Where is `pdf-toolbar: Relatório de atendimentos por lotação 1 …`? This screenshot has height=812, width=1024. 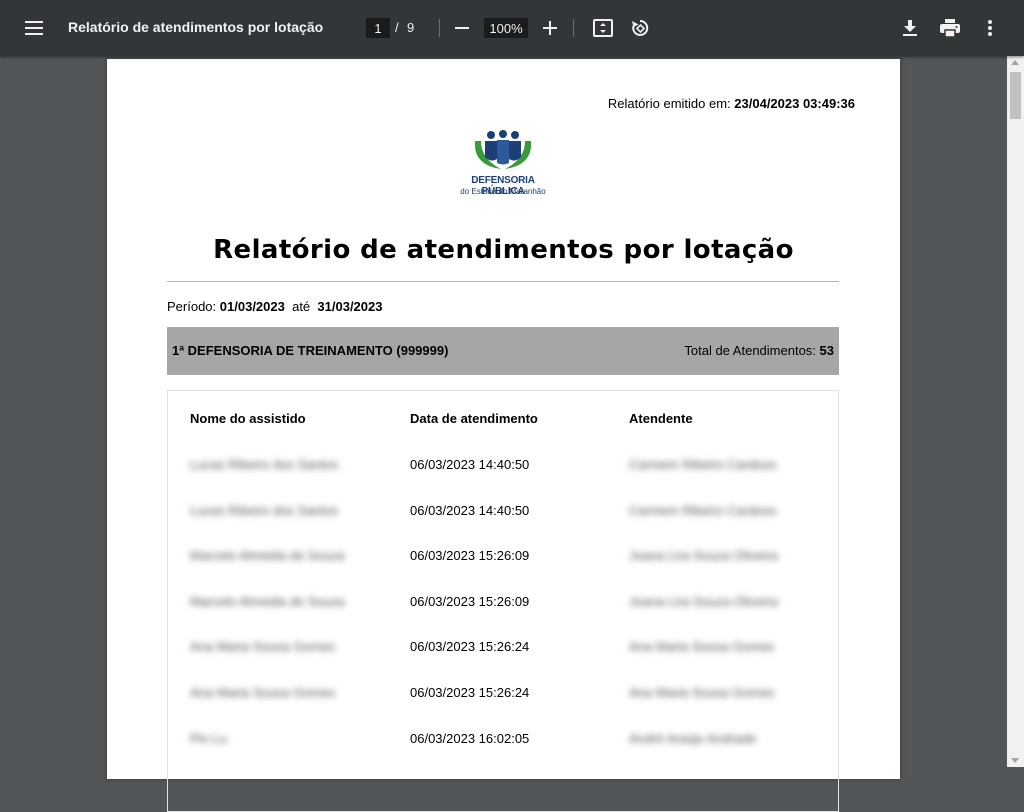
pdf-toolbar: Relatório de atendimentos por lotação 1 … is located at coordinates (512, 28).